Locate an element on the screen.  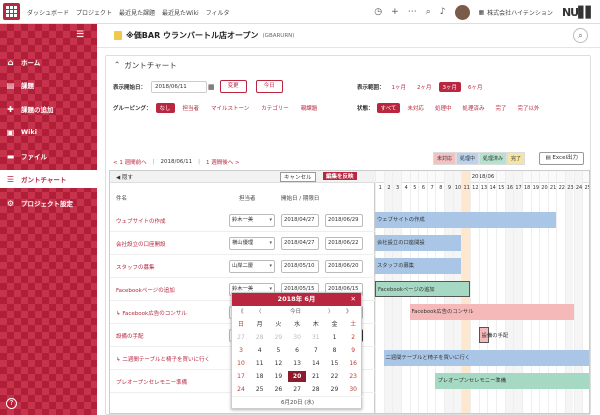
due-date-input: 2018/06/20 is located at coordinates (344, 266).